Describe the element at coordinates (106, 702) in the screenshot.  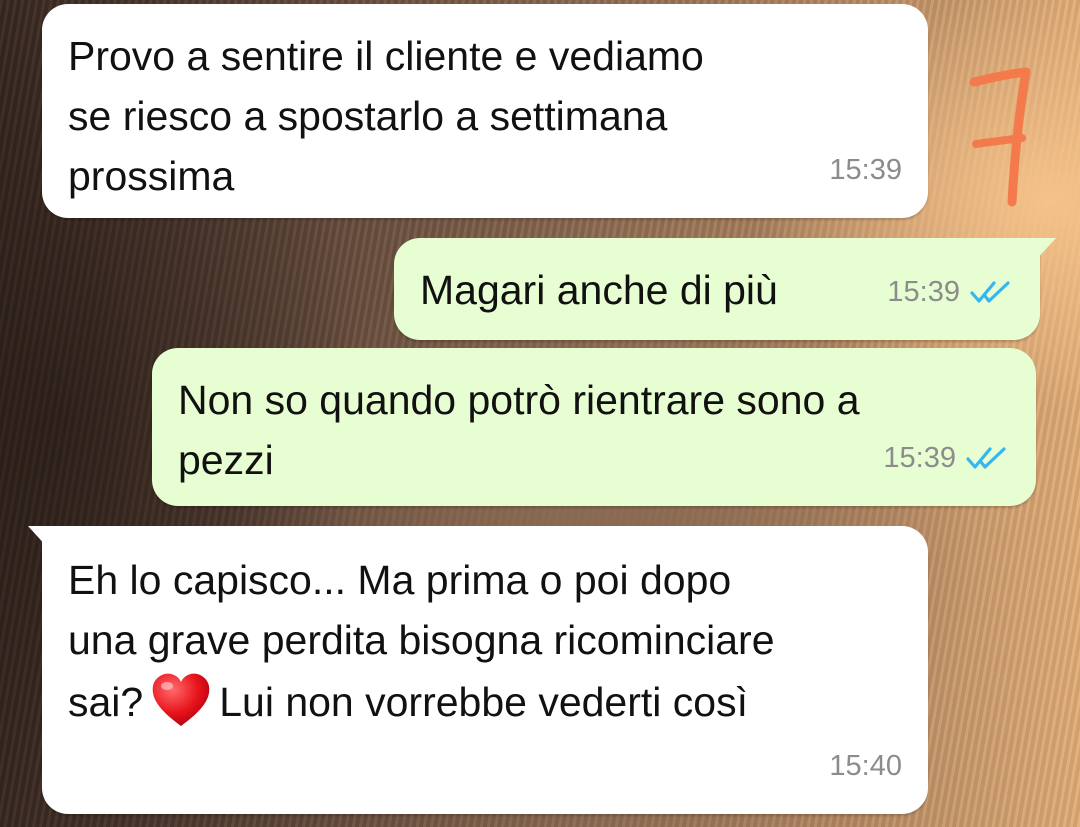
I see `message-text-segment: sai?` at that location.